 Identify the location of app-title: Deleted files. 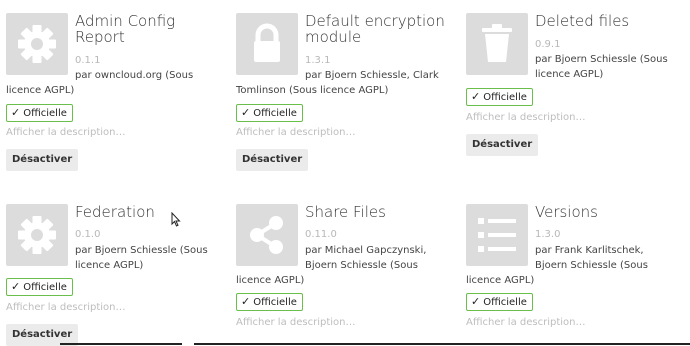
(582, 21).